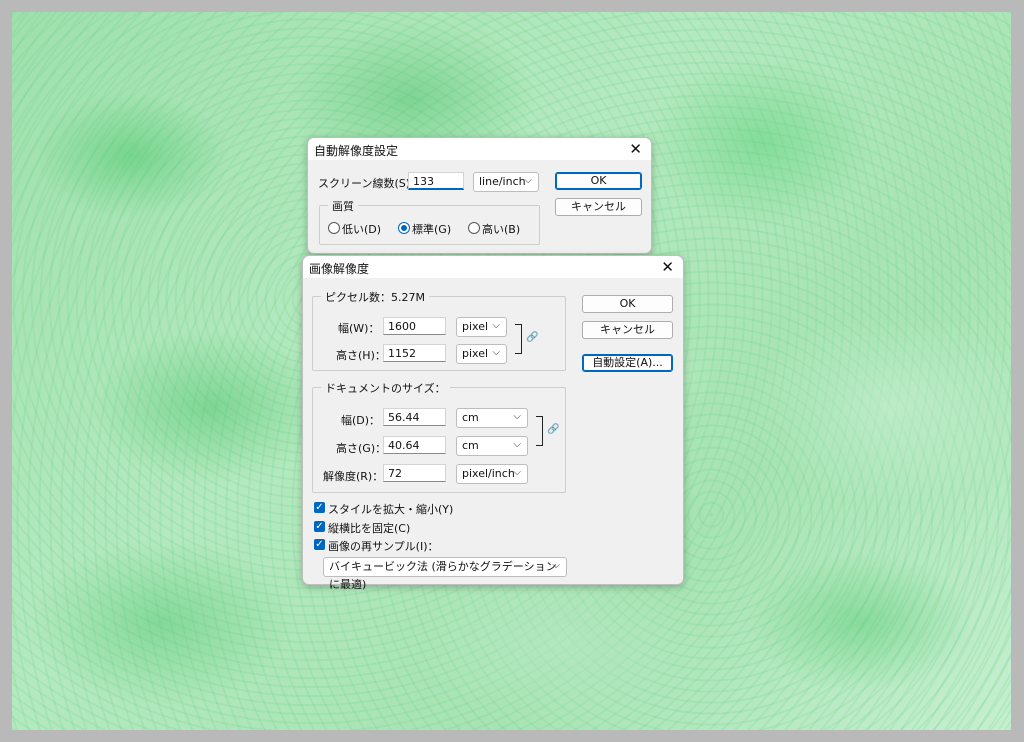 This screenshot has height=742, width=1024. Describe the element at coordinates (361, 448) in the screenshot. I see `doc-height-label: 高さ(G)：` at that location.